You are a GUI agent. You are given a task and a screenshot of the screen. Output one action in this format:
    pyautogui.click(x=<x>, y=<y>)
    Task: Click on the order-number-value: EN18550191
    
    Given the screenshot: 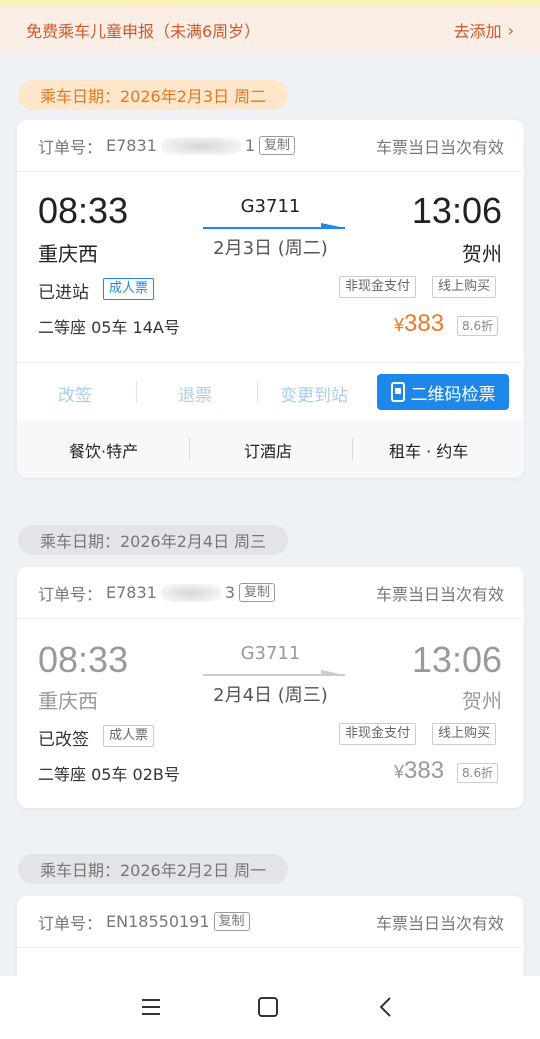 What is the action you would take?
    pyautogui.click(x=158, y=921)
    